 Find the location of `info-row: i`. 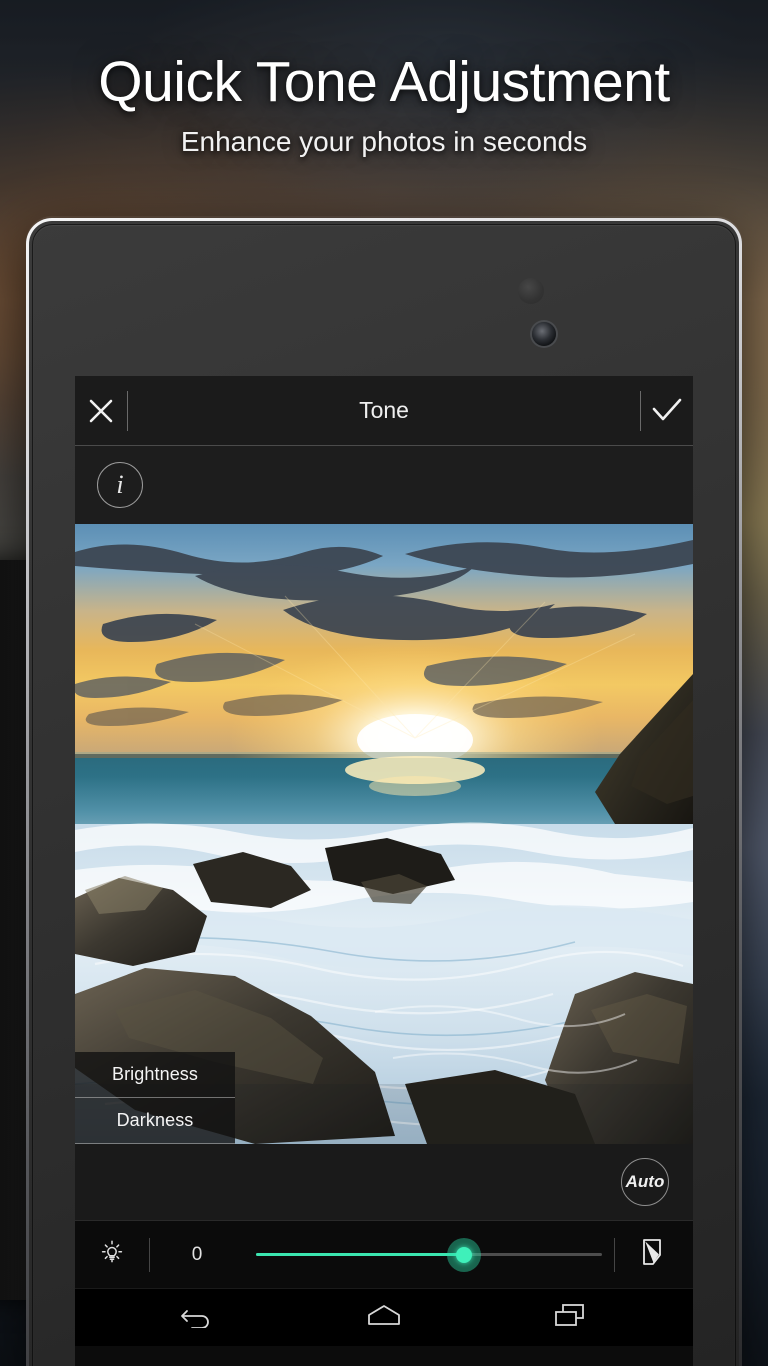

info-row: i is located at coordinates (384, 485).